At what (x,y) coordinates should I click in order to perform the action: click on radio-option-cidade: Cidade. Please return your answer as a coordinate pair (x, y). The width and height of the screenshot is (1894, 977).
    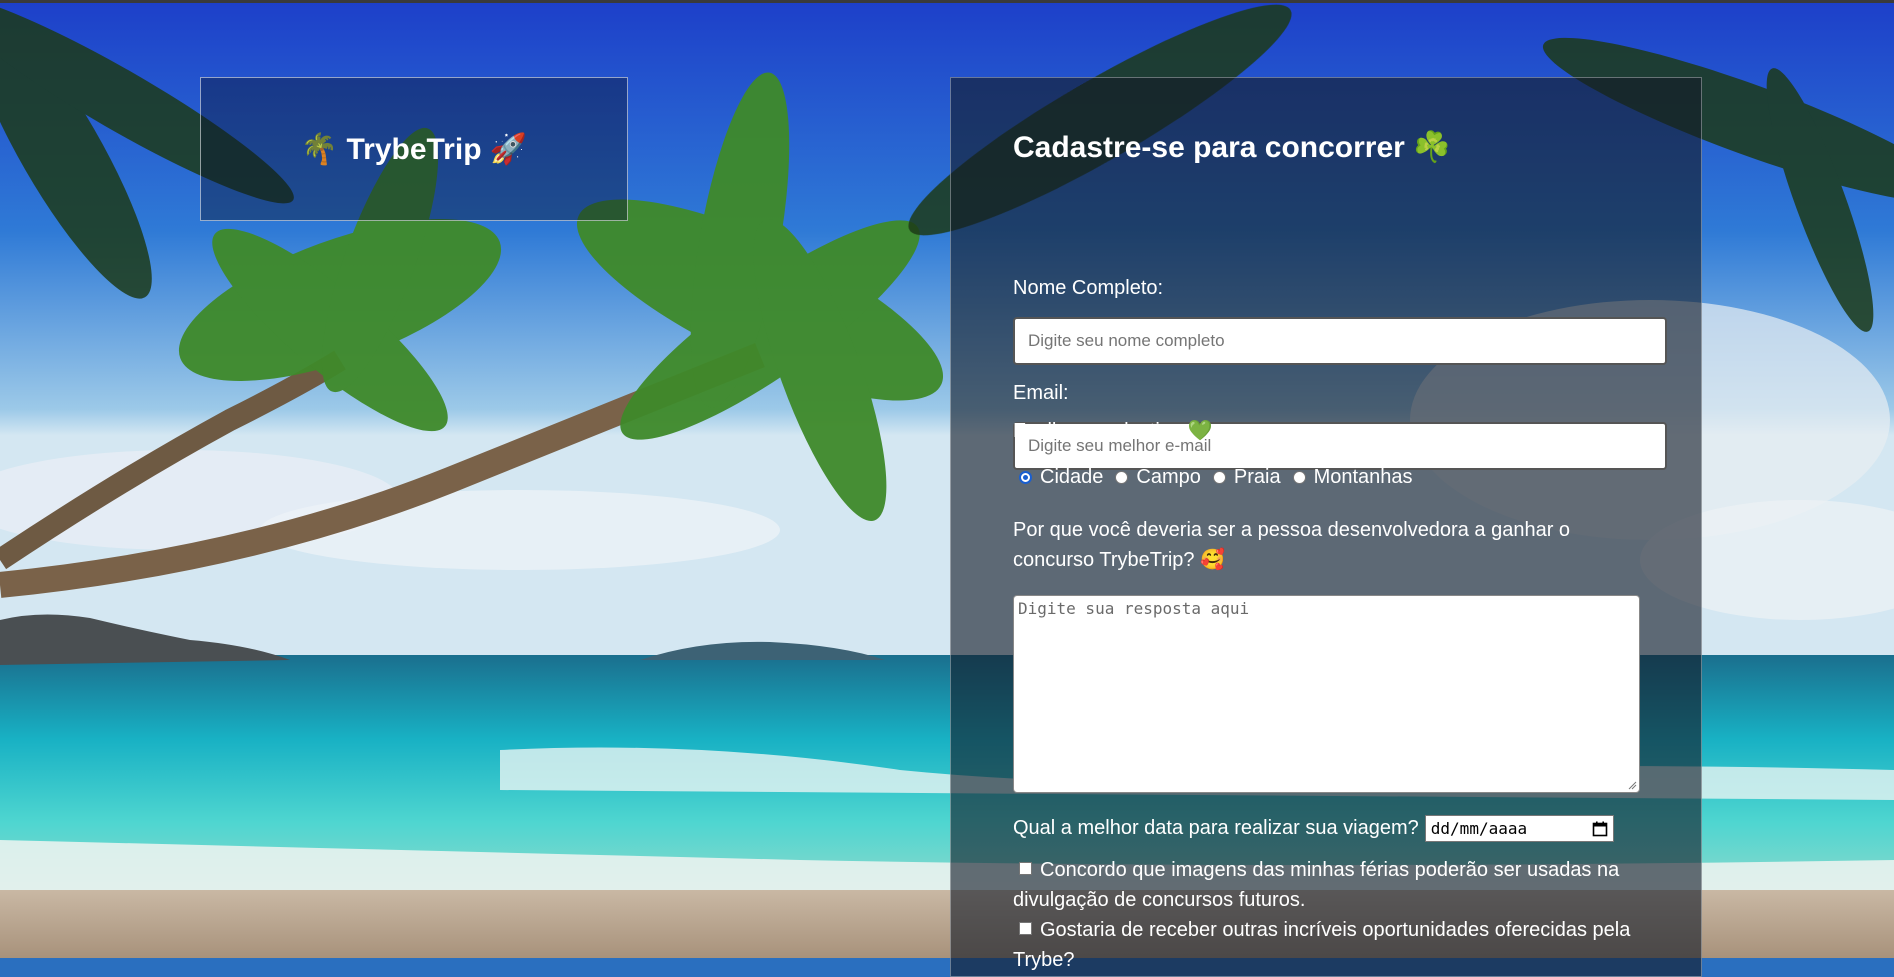
    Looking at the image, I should click on (1061, 477).